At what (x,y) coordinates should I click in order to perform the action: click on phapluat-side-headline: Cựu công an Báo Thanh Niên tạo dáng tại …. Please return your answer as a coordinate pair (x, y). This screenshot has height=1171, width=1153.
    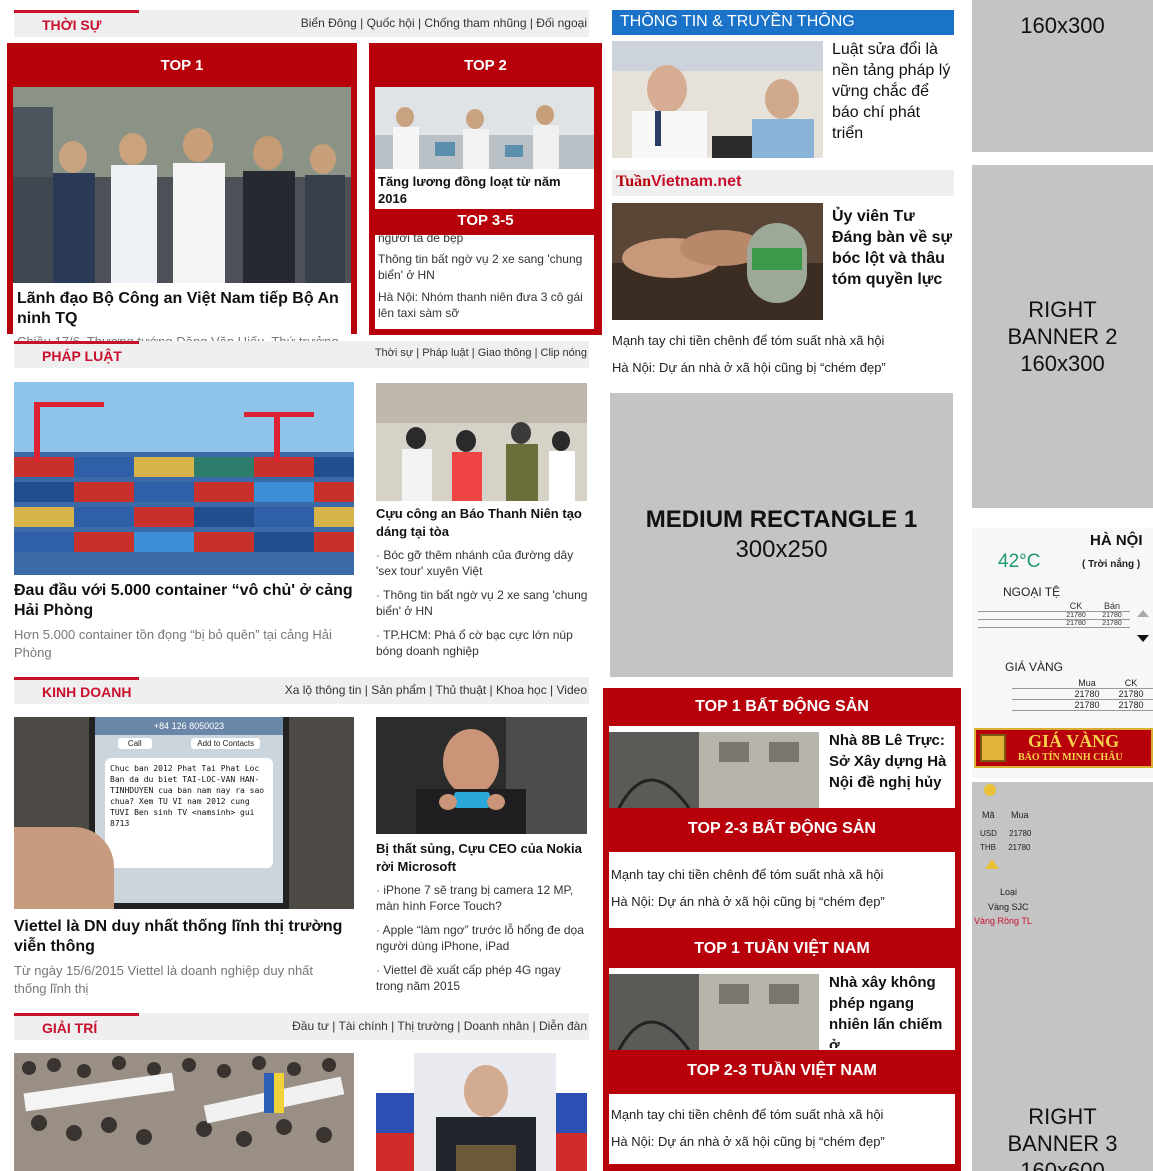
    Looking at the image, I should click on (482, 523).